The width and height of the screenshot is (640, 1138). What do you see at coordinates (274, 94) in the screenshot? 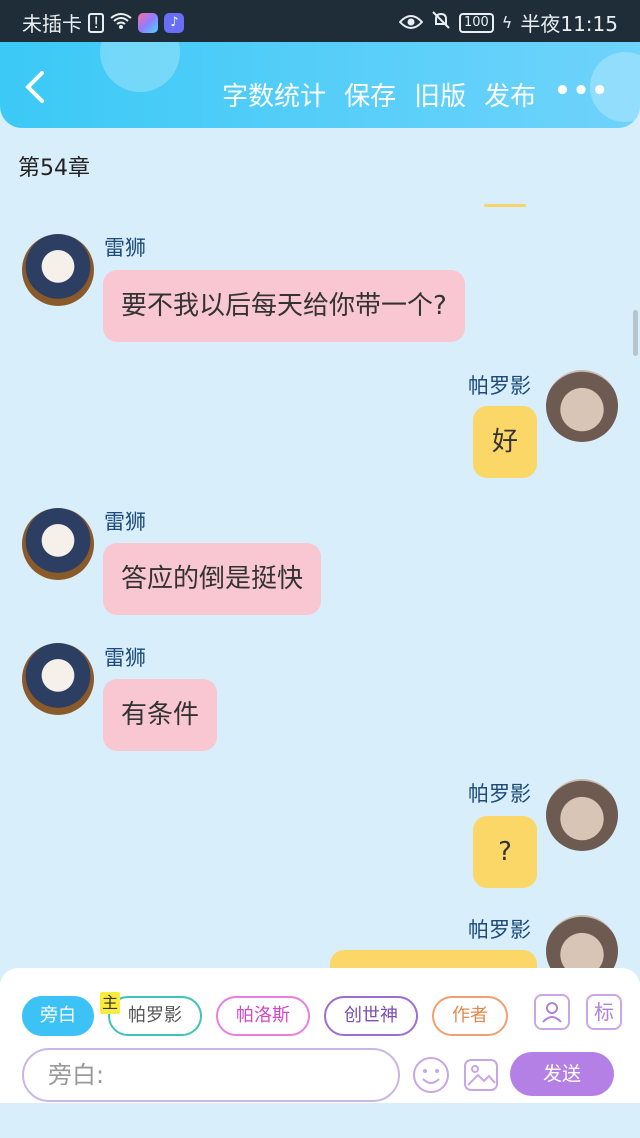
I see `word-count-button: 字数统计` at bounding box center [274, 94].